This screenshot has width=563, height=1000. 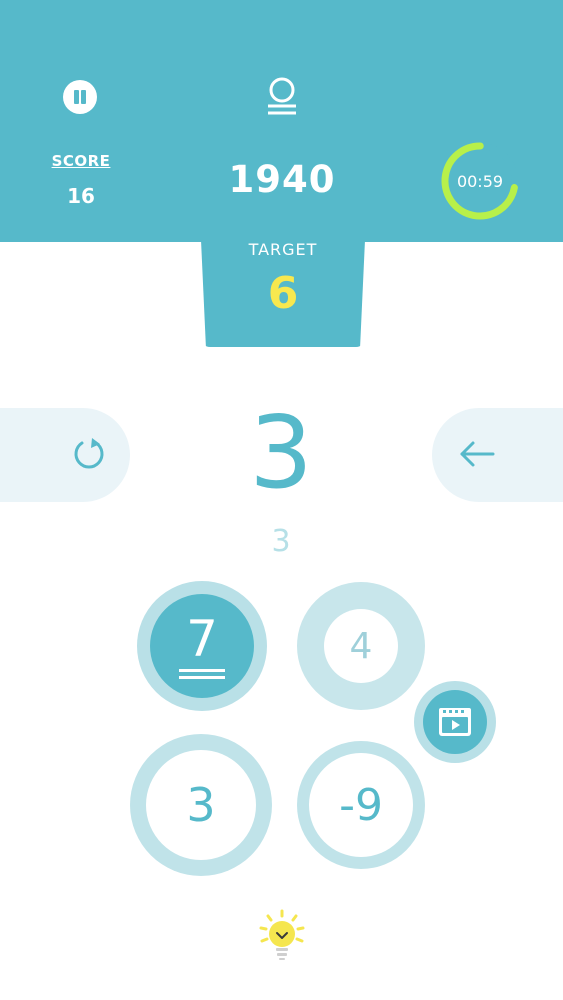 What do you see at coordinates (480, 181) in the screenshot?
I see `timer-text: 00:59` at bounding box center [480, 181].